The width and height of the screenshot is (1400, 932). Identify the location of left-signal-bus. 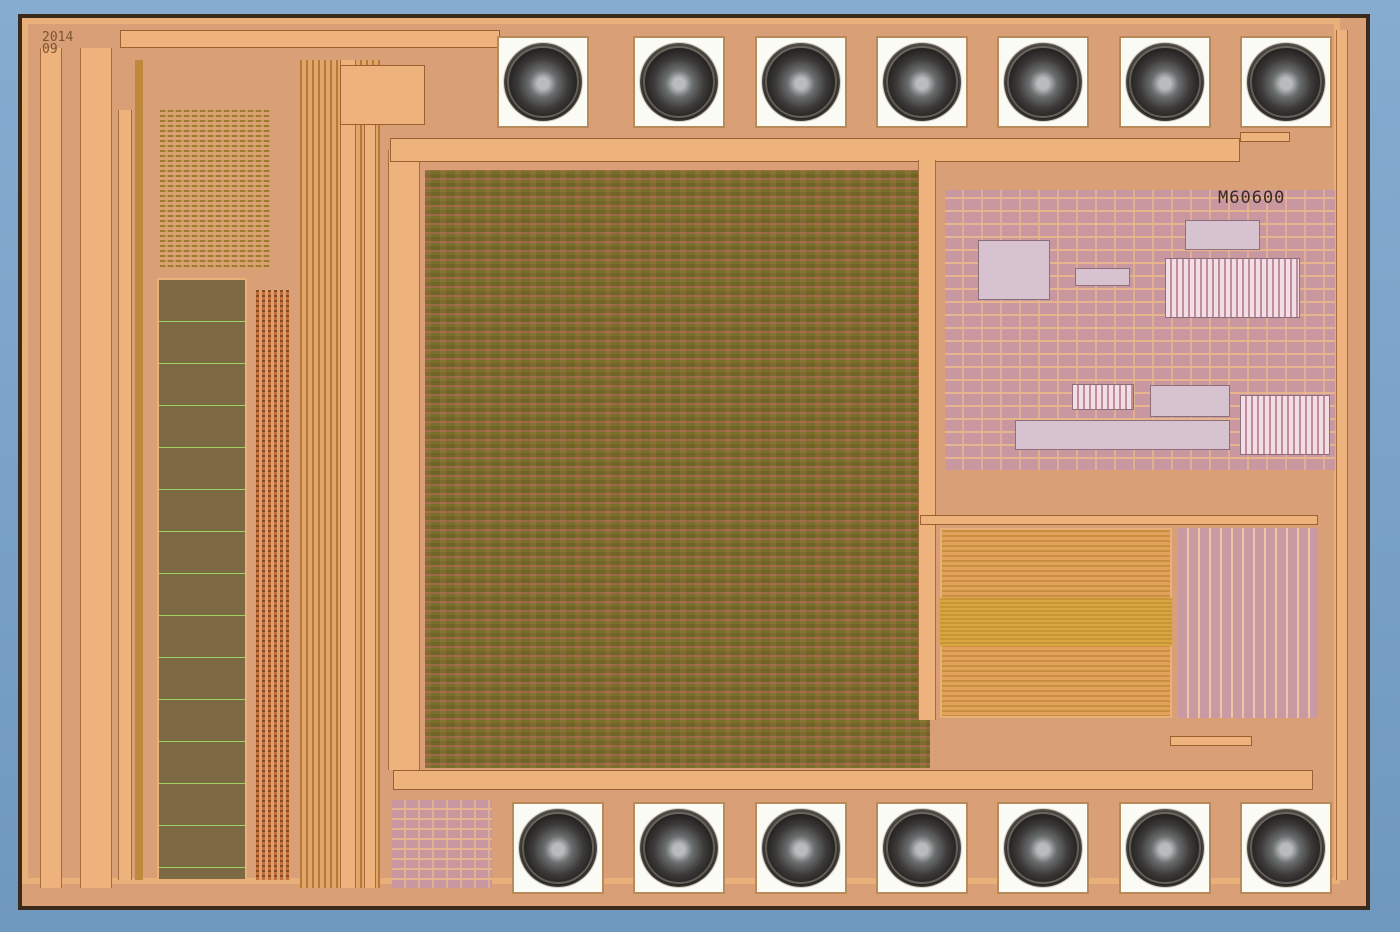
(139, 470).